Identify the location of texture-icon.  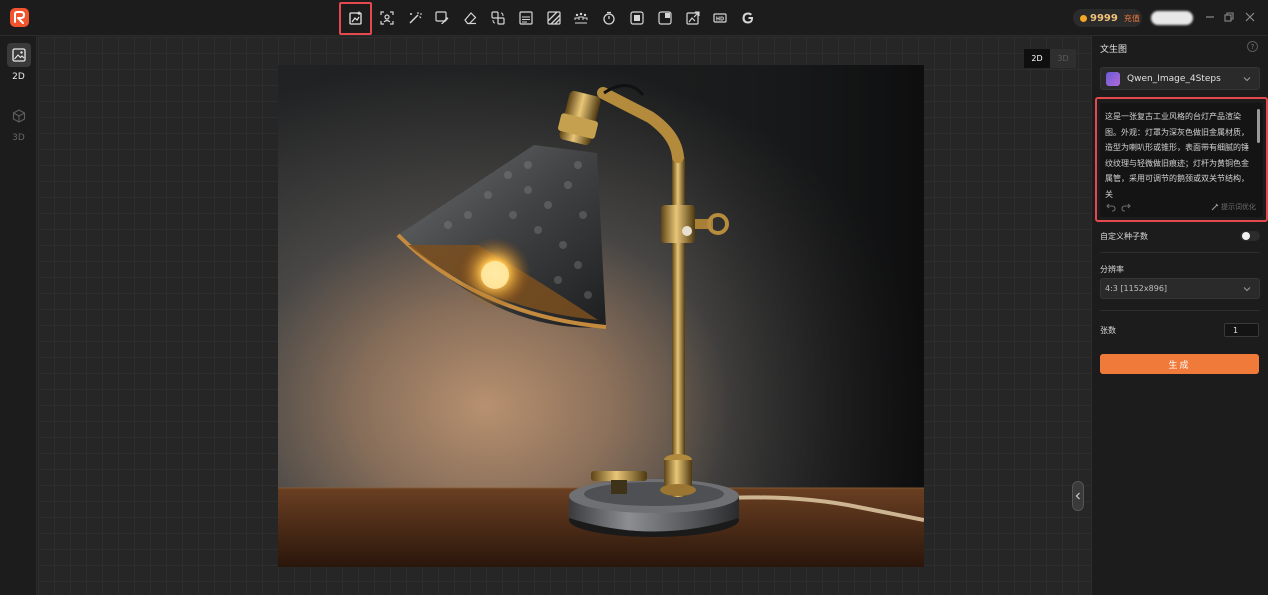
(526, 18).